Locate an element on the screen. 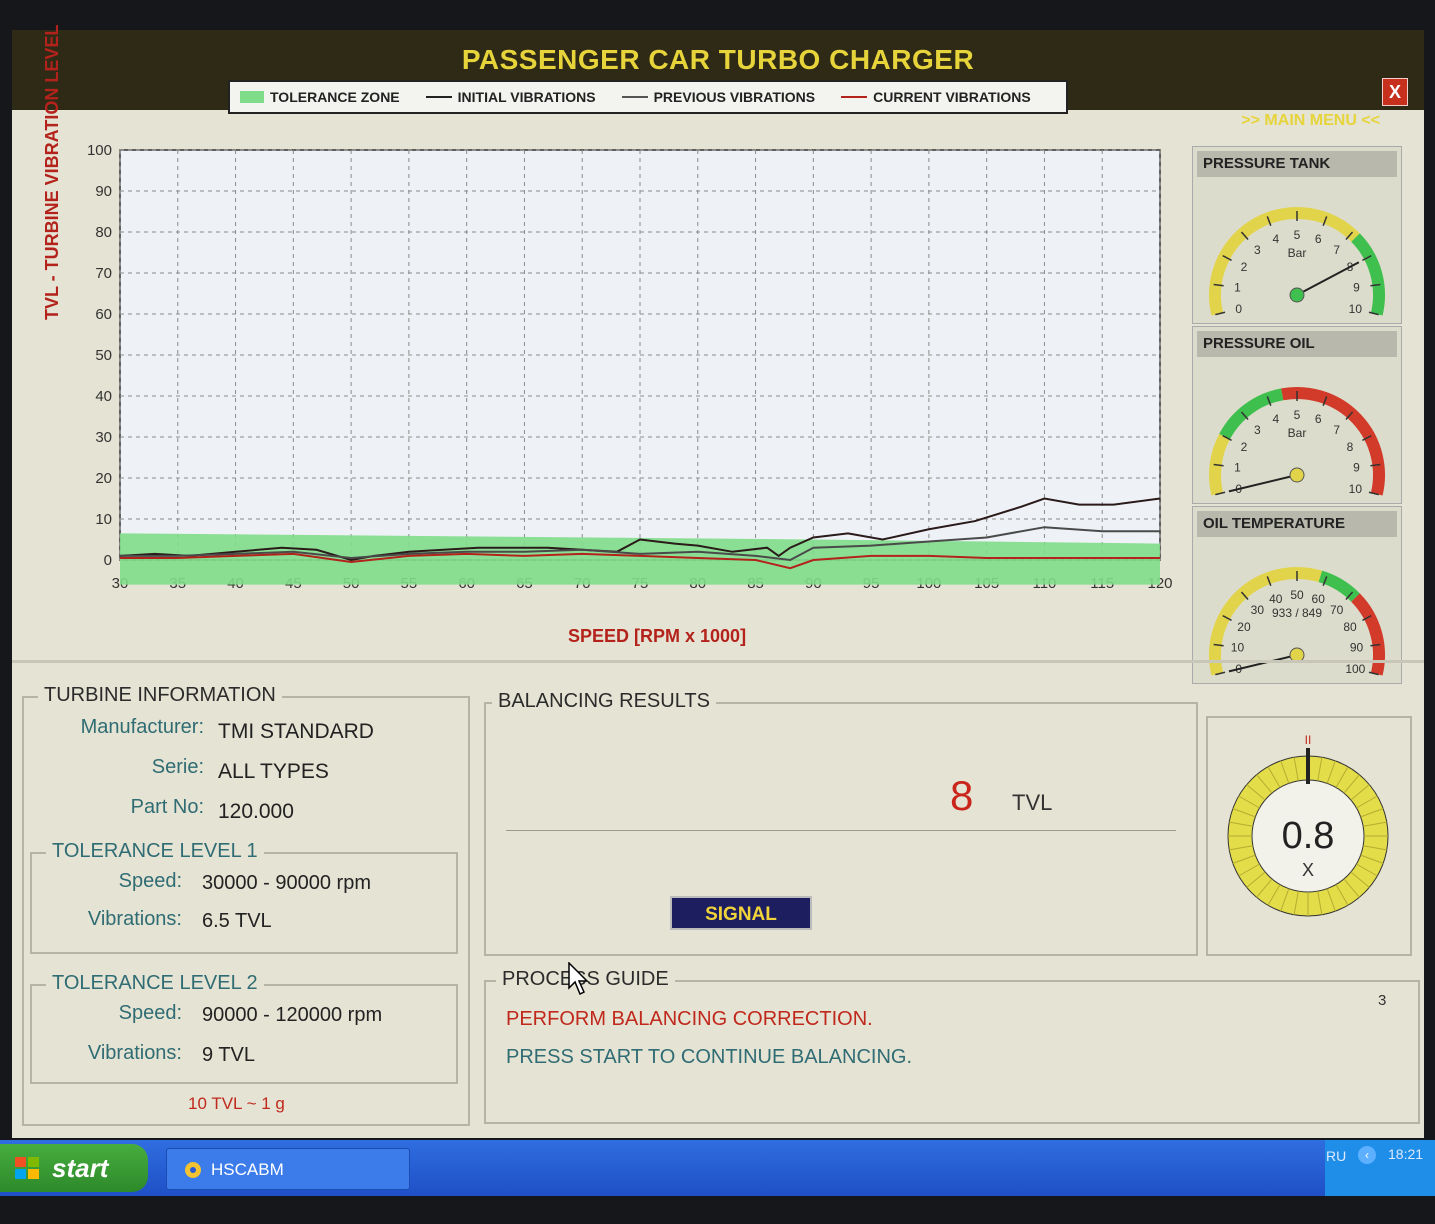 The height and width of the screenshot is (1224, 1435). balancing-result-value: 8 is located at coordinates (962, 795).